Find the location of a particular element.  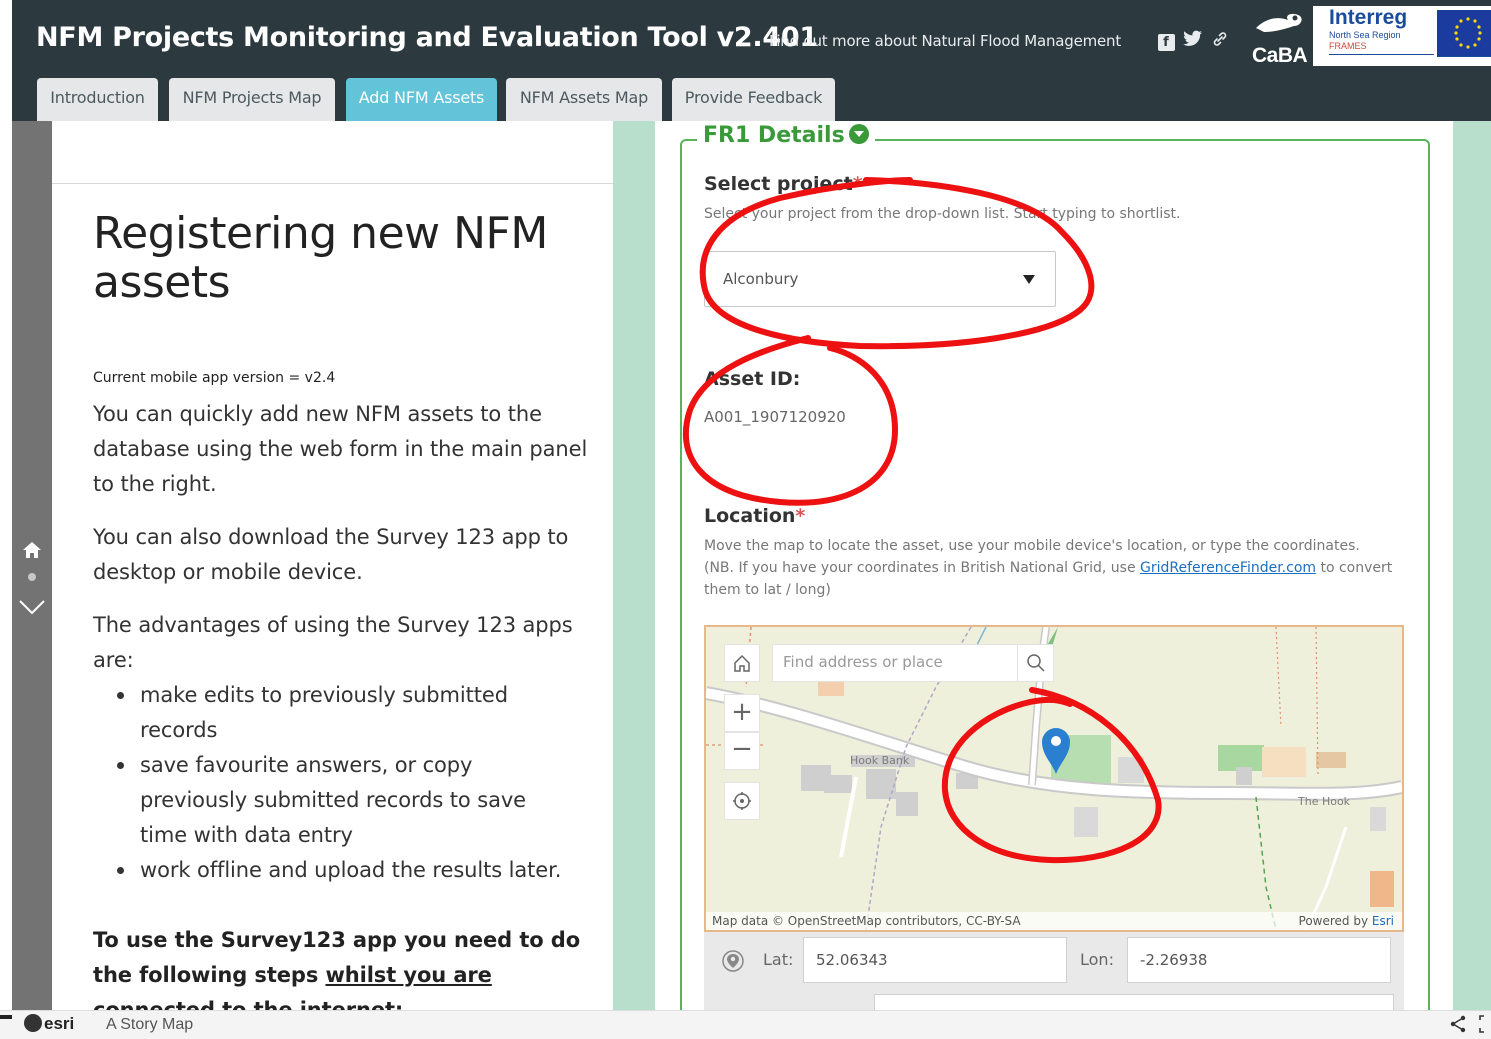

side-nav is located at coordinates (32, 565).